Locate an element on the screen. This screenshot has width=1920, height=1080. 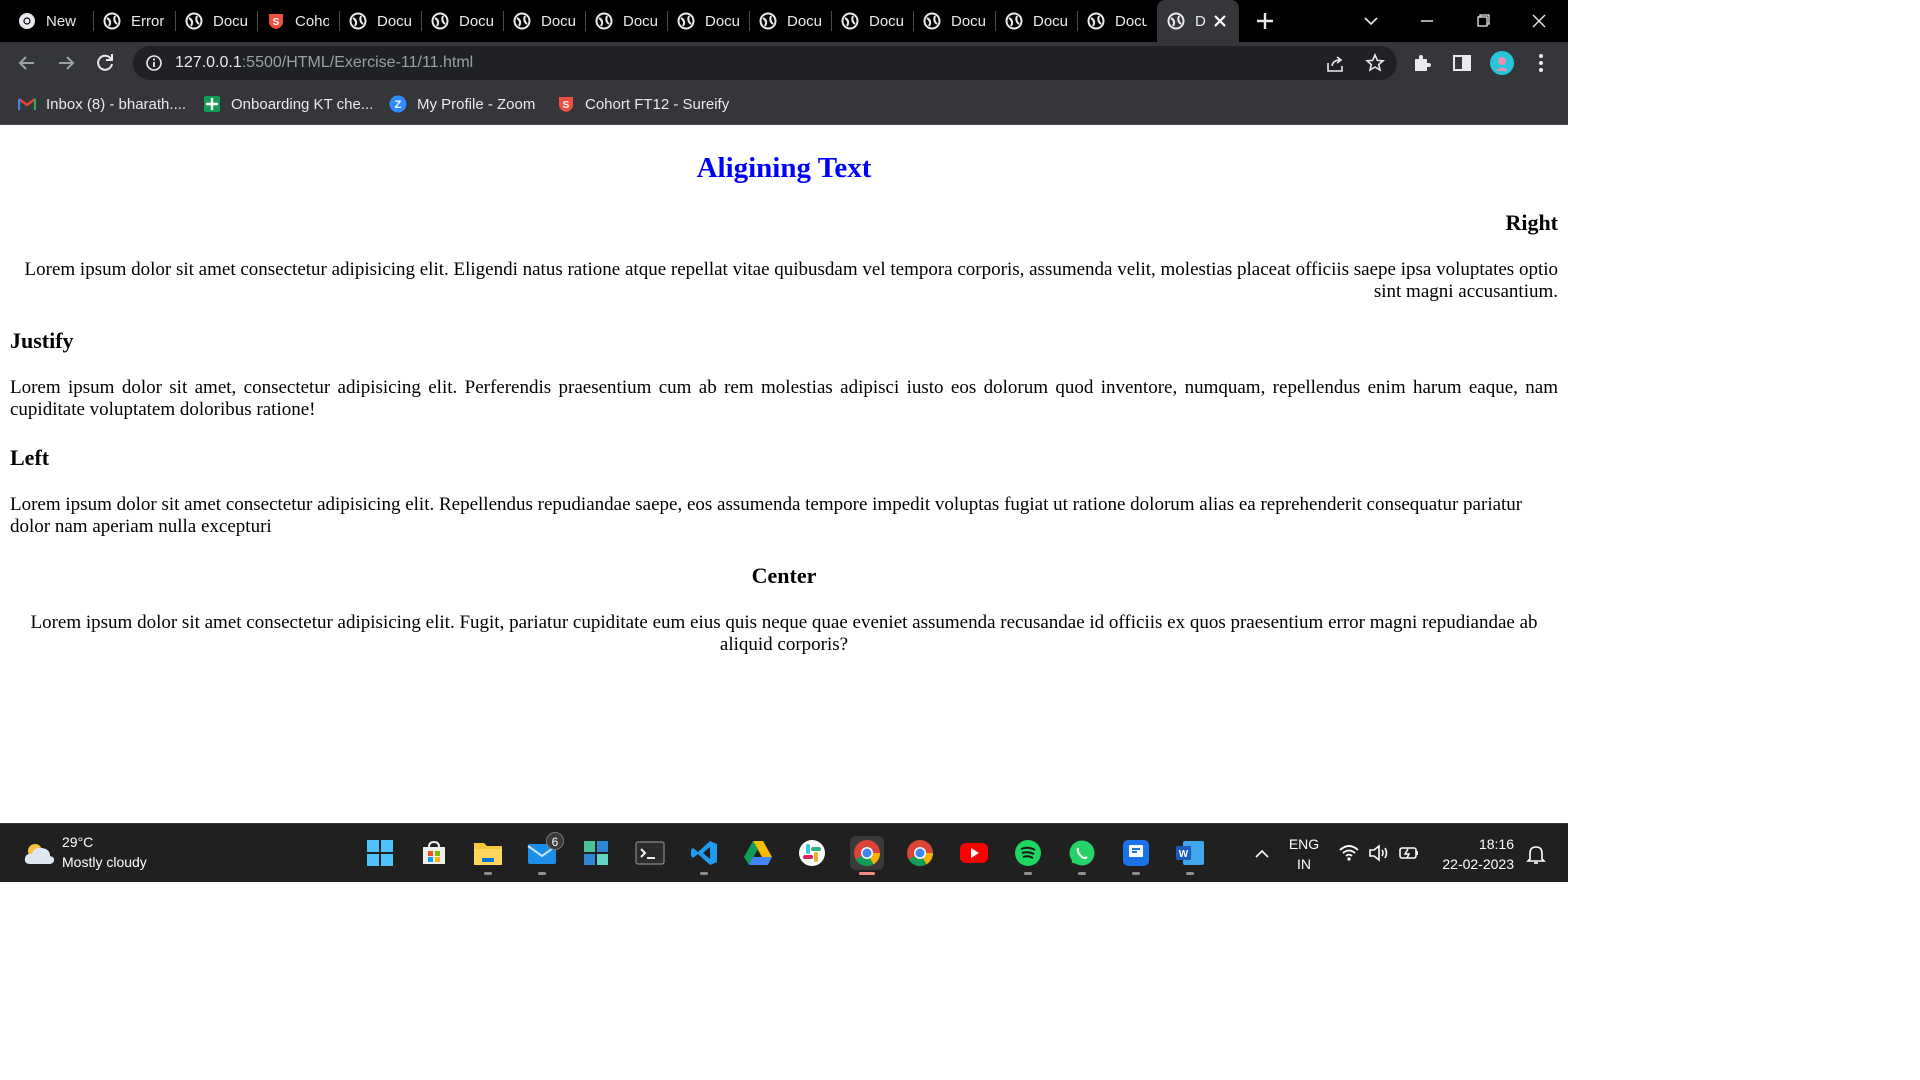
taskbar-file-explorer is located at coordinates (488, 853).